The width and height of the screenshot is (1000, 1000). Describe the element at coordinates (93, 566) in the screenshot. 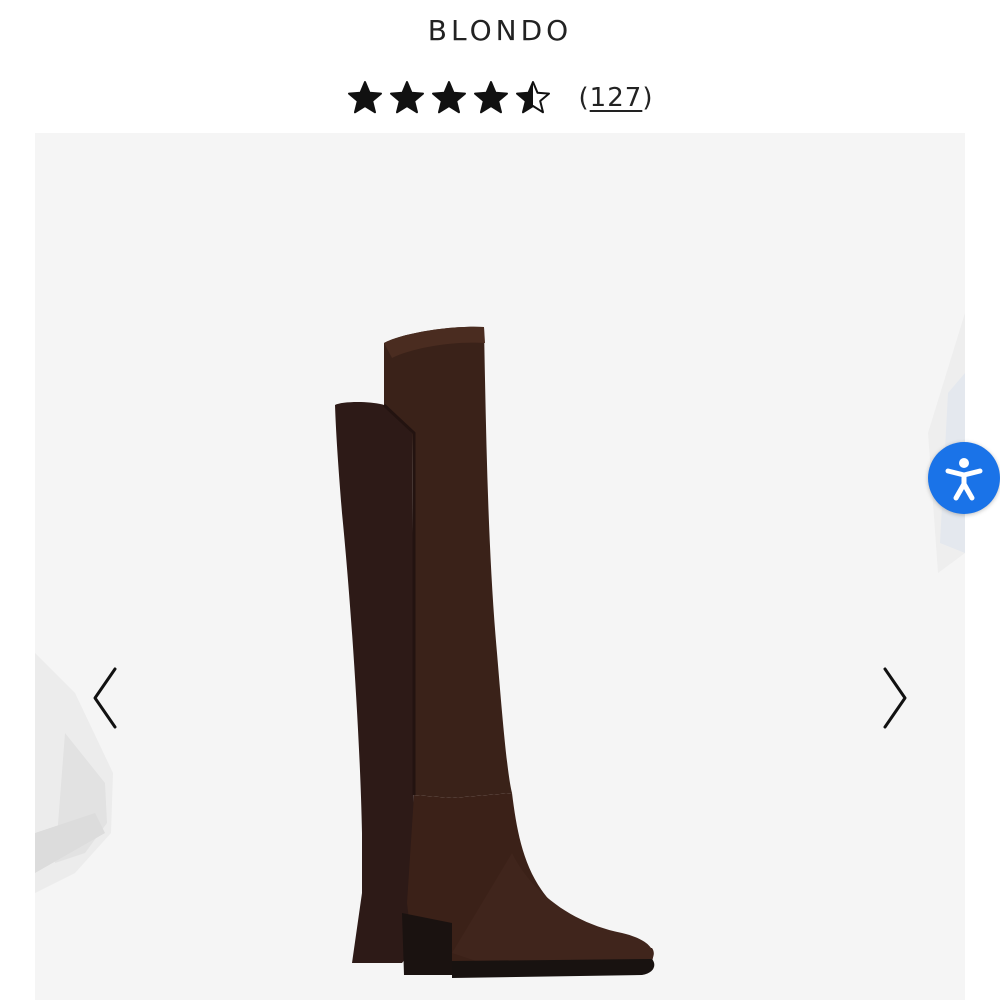

I see `previous-slide-preview` at that location.